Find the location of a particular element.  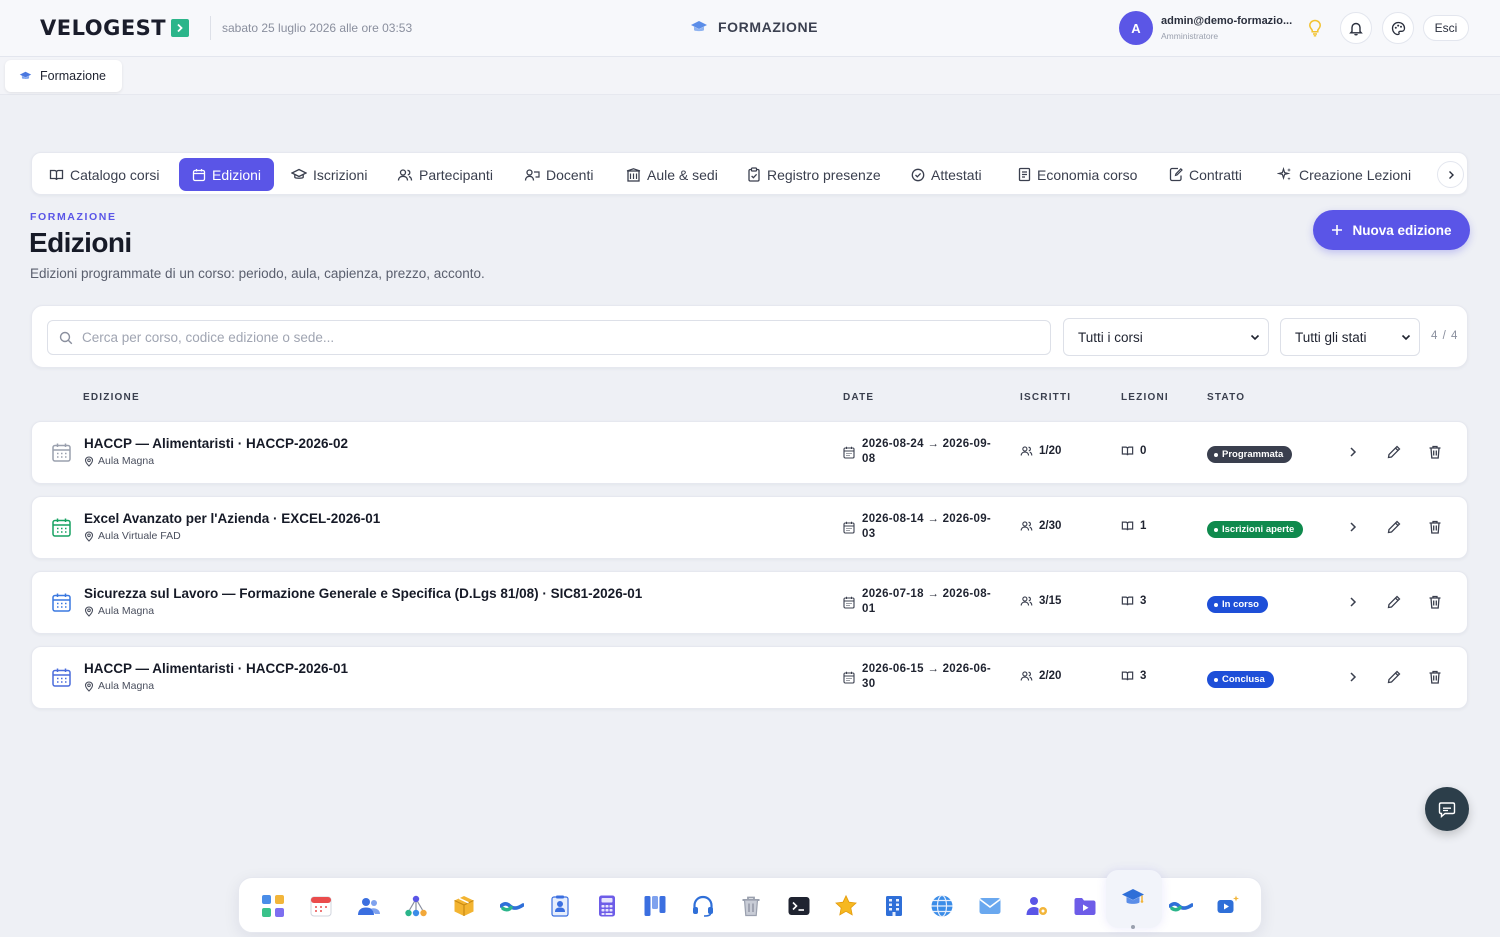

module-title-text: FORMAZIONE is located at coordinates (768, 27).